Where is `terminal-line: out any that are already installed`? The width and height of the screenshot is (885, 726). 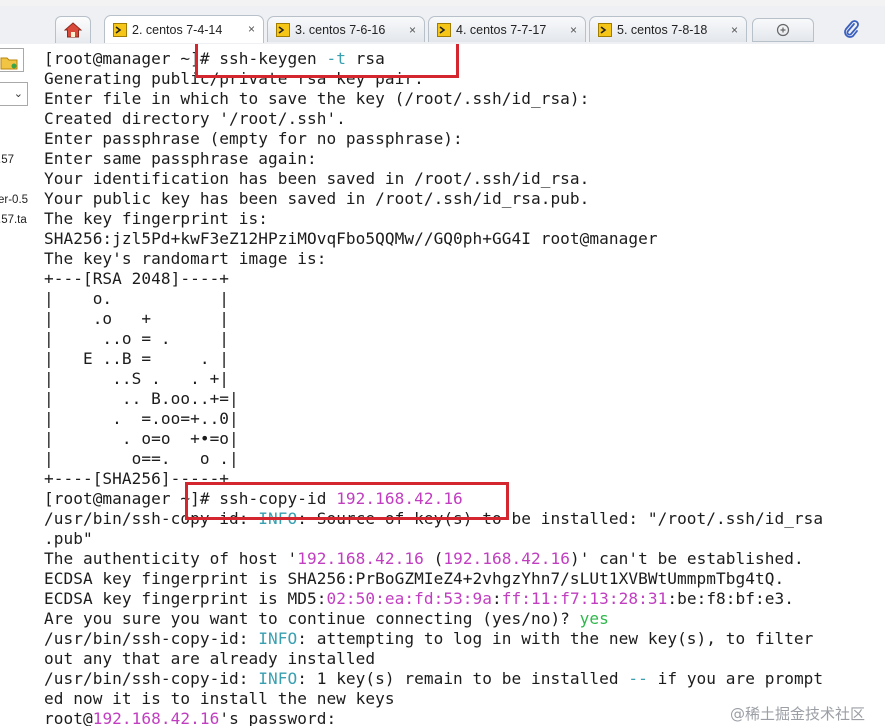
terminal-line: out any that are already installed is located at coordinates (433, 659).